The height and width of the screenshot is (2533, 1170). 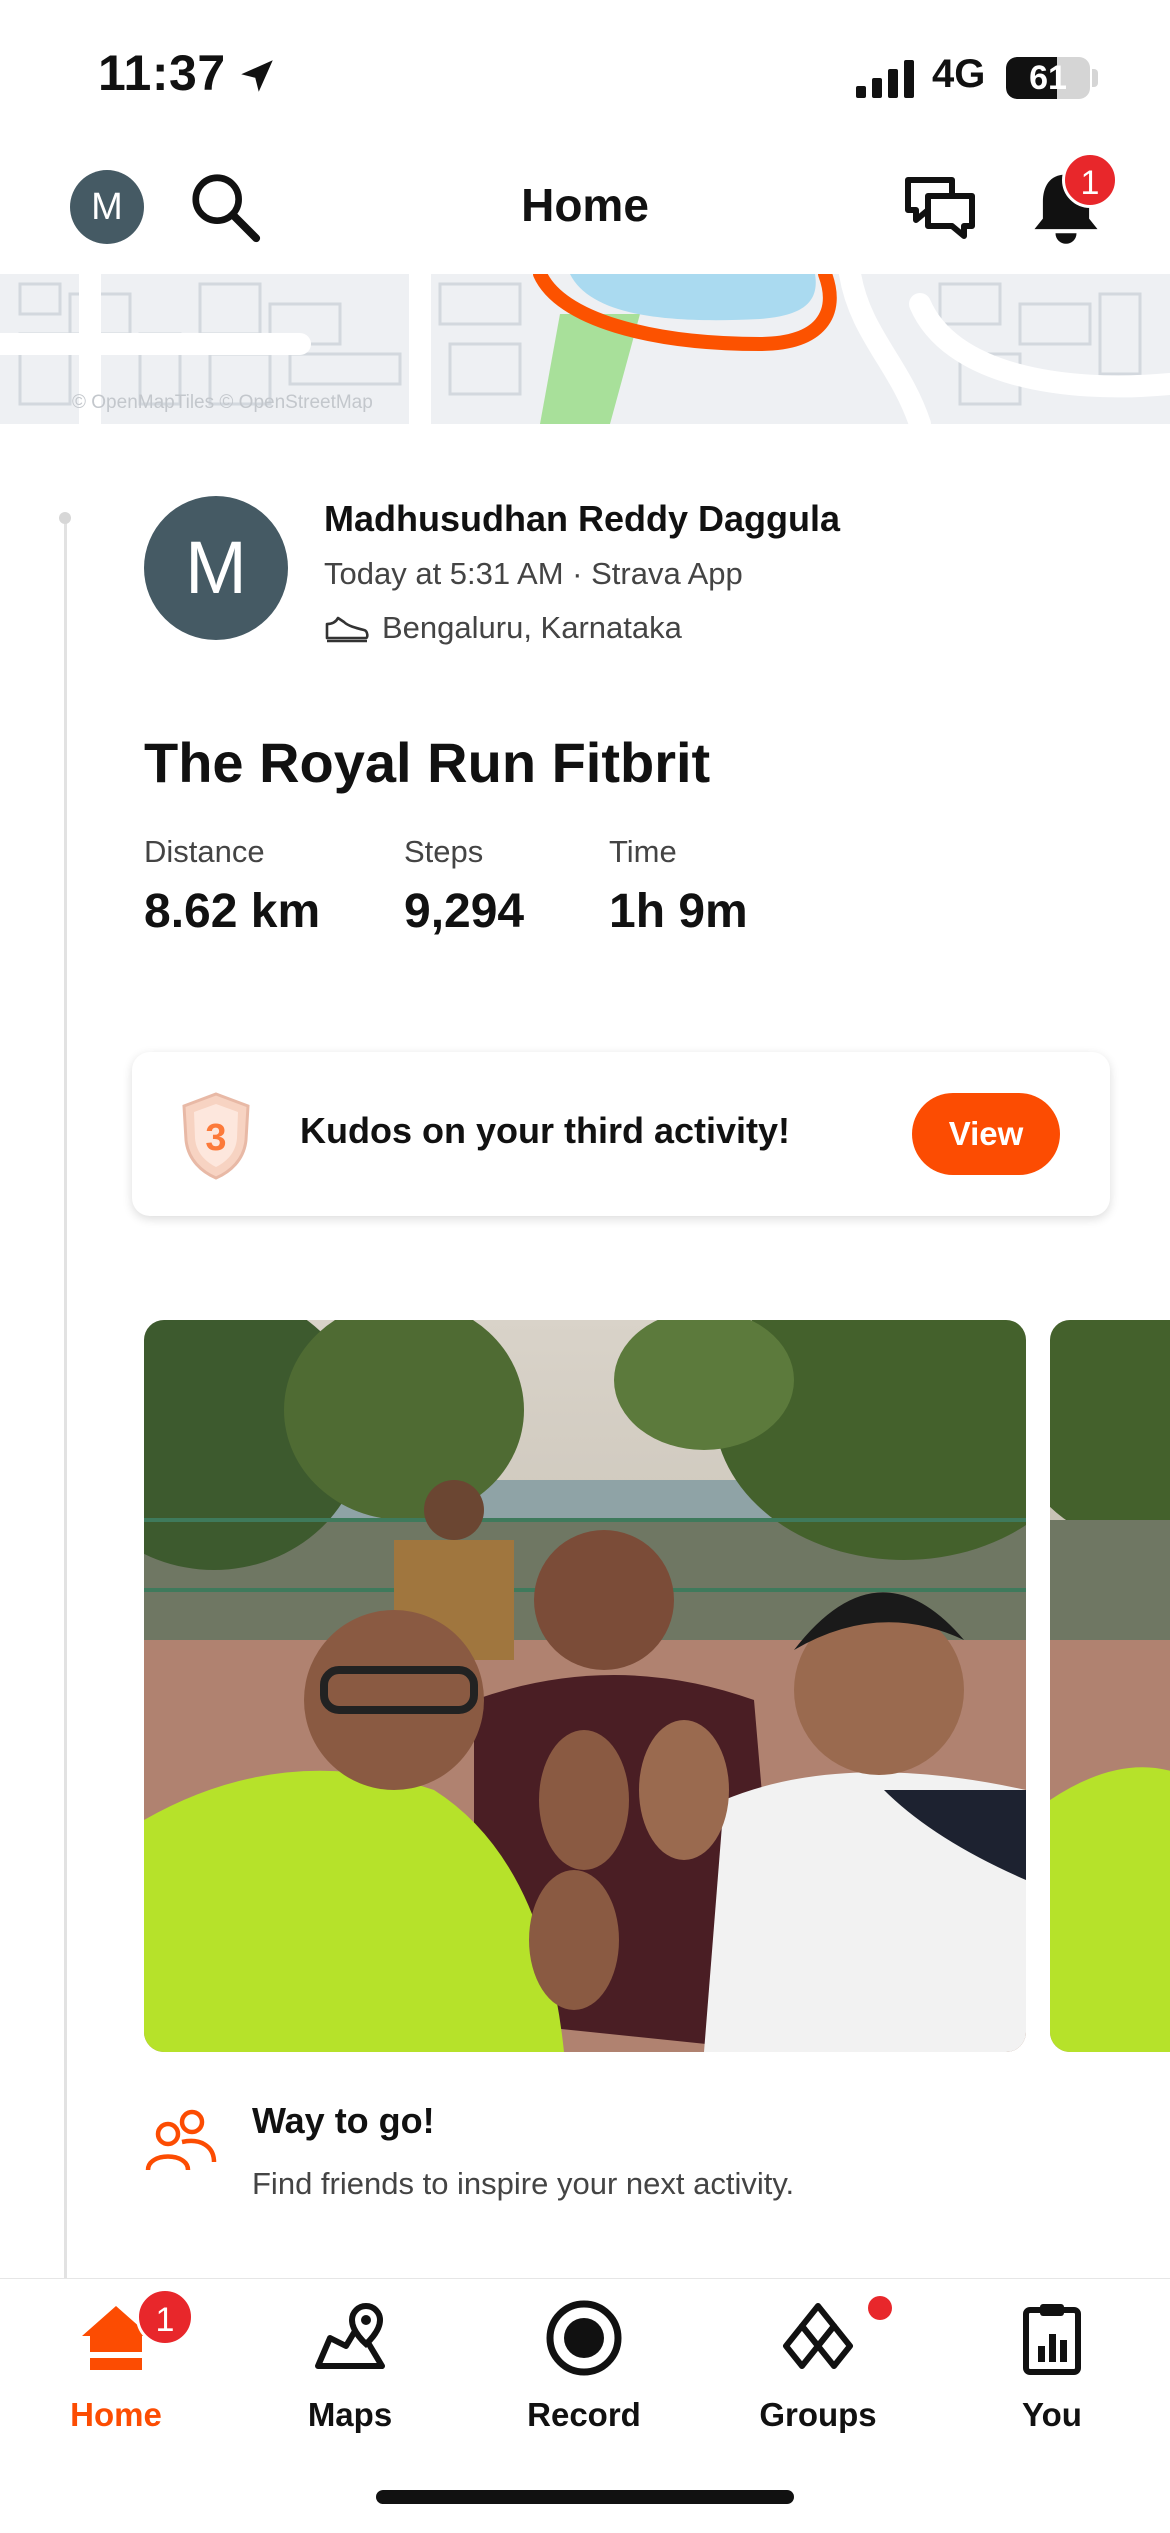 What do you see at coordinates (216, 568) in the screenshot?
I see `athlete-avatar: M` at bounding box center [216, 568].